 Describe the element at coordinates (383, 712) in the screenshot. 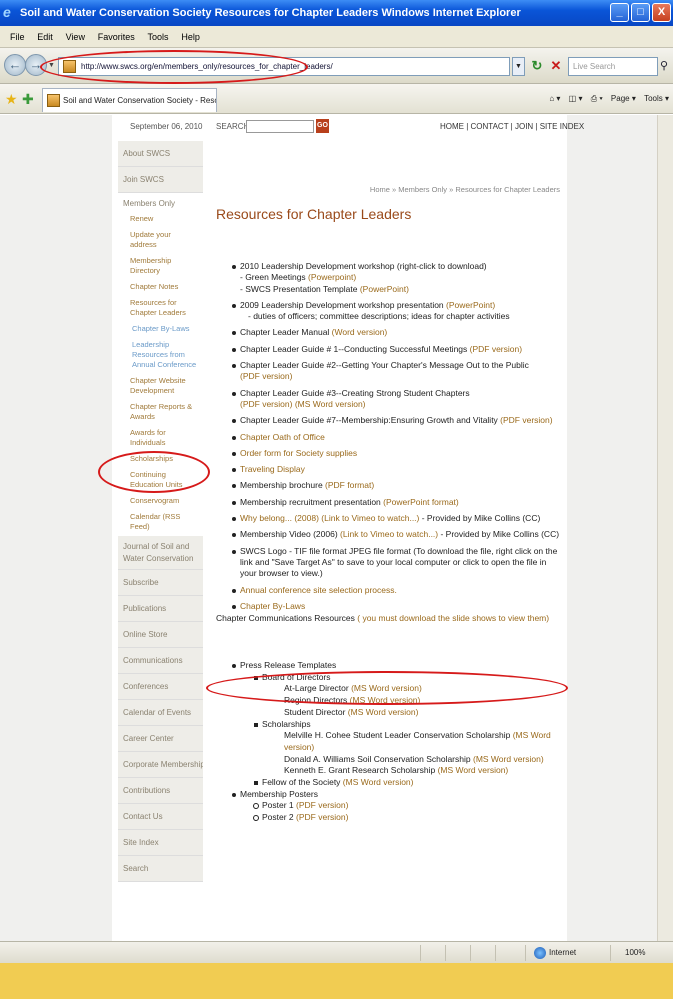

I see `student-link: (MS Word version)` at that location.